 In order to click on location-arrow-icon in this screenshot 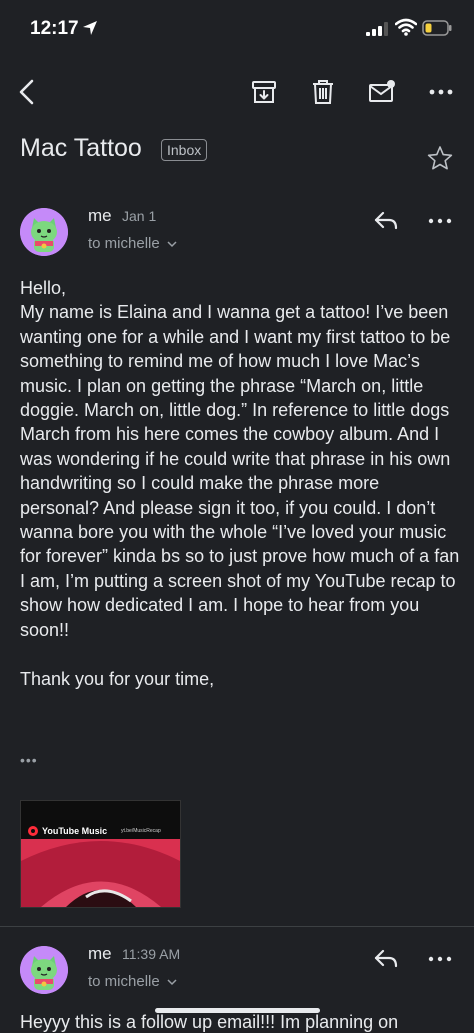, I will do `click(90, 28)`.